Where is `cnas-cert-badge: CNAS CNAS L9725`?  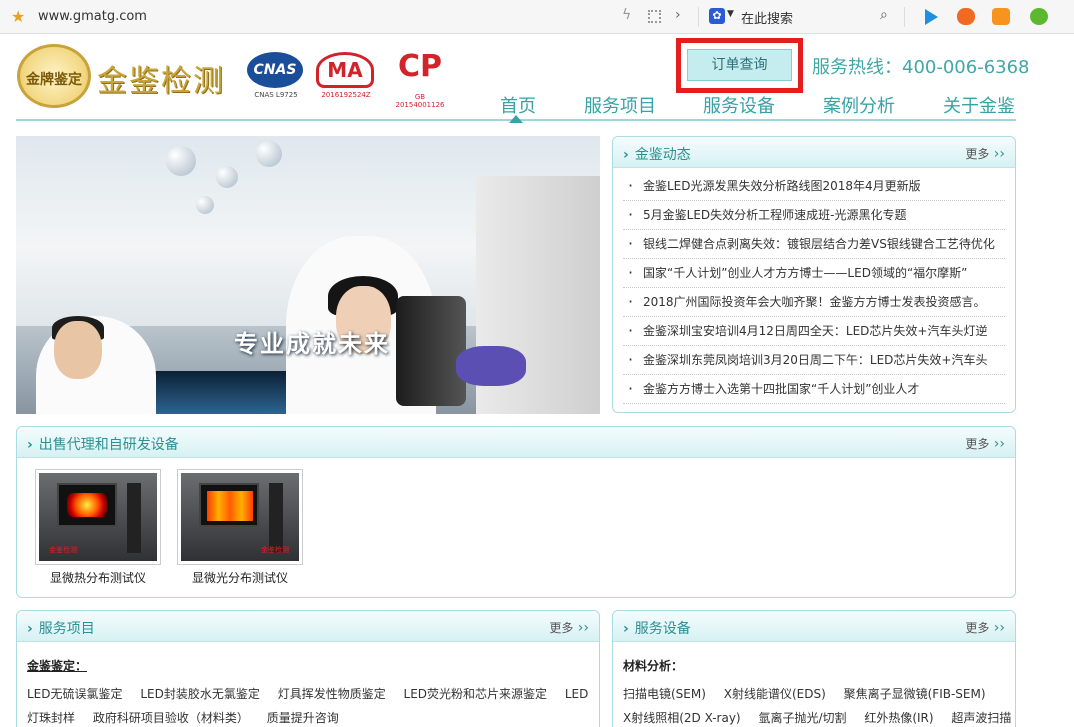 cnas-cert-badge: CNAS CNAS L9725 is located at coordinates (276, 75).